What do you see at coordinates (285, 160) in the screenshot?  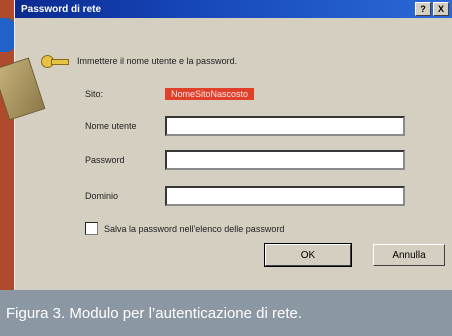 I see `password-input` at bounding box center [285, 160].